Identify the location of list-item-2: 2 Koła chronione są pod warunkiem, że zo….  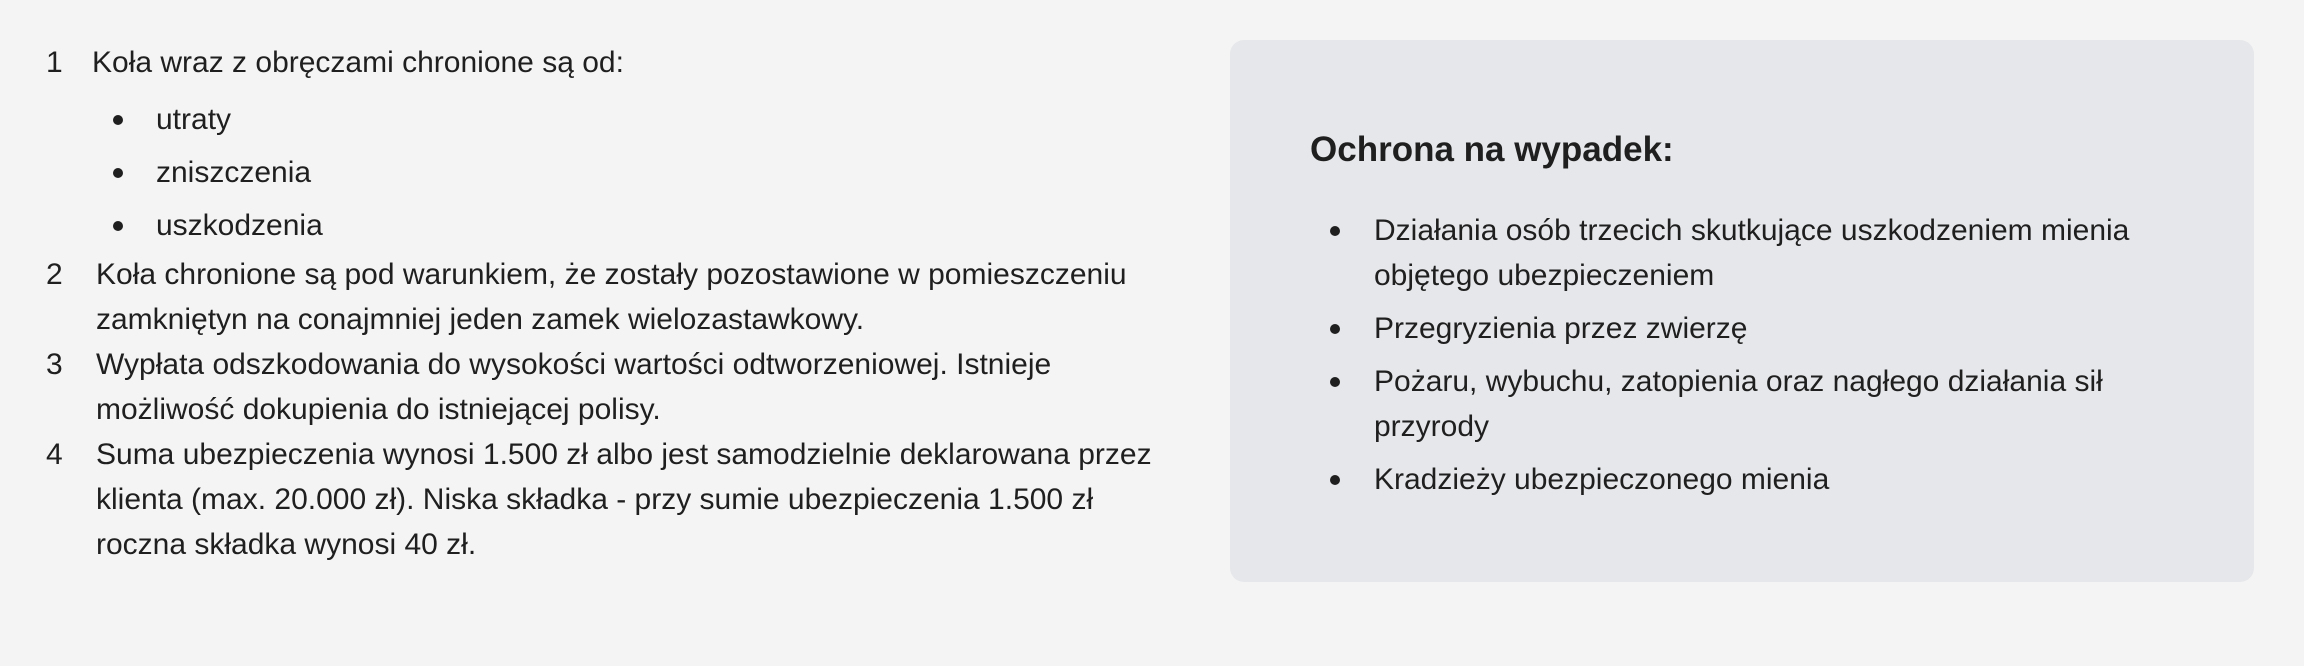
(601, 297).